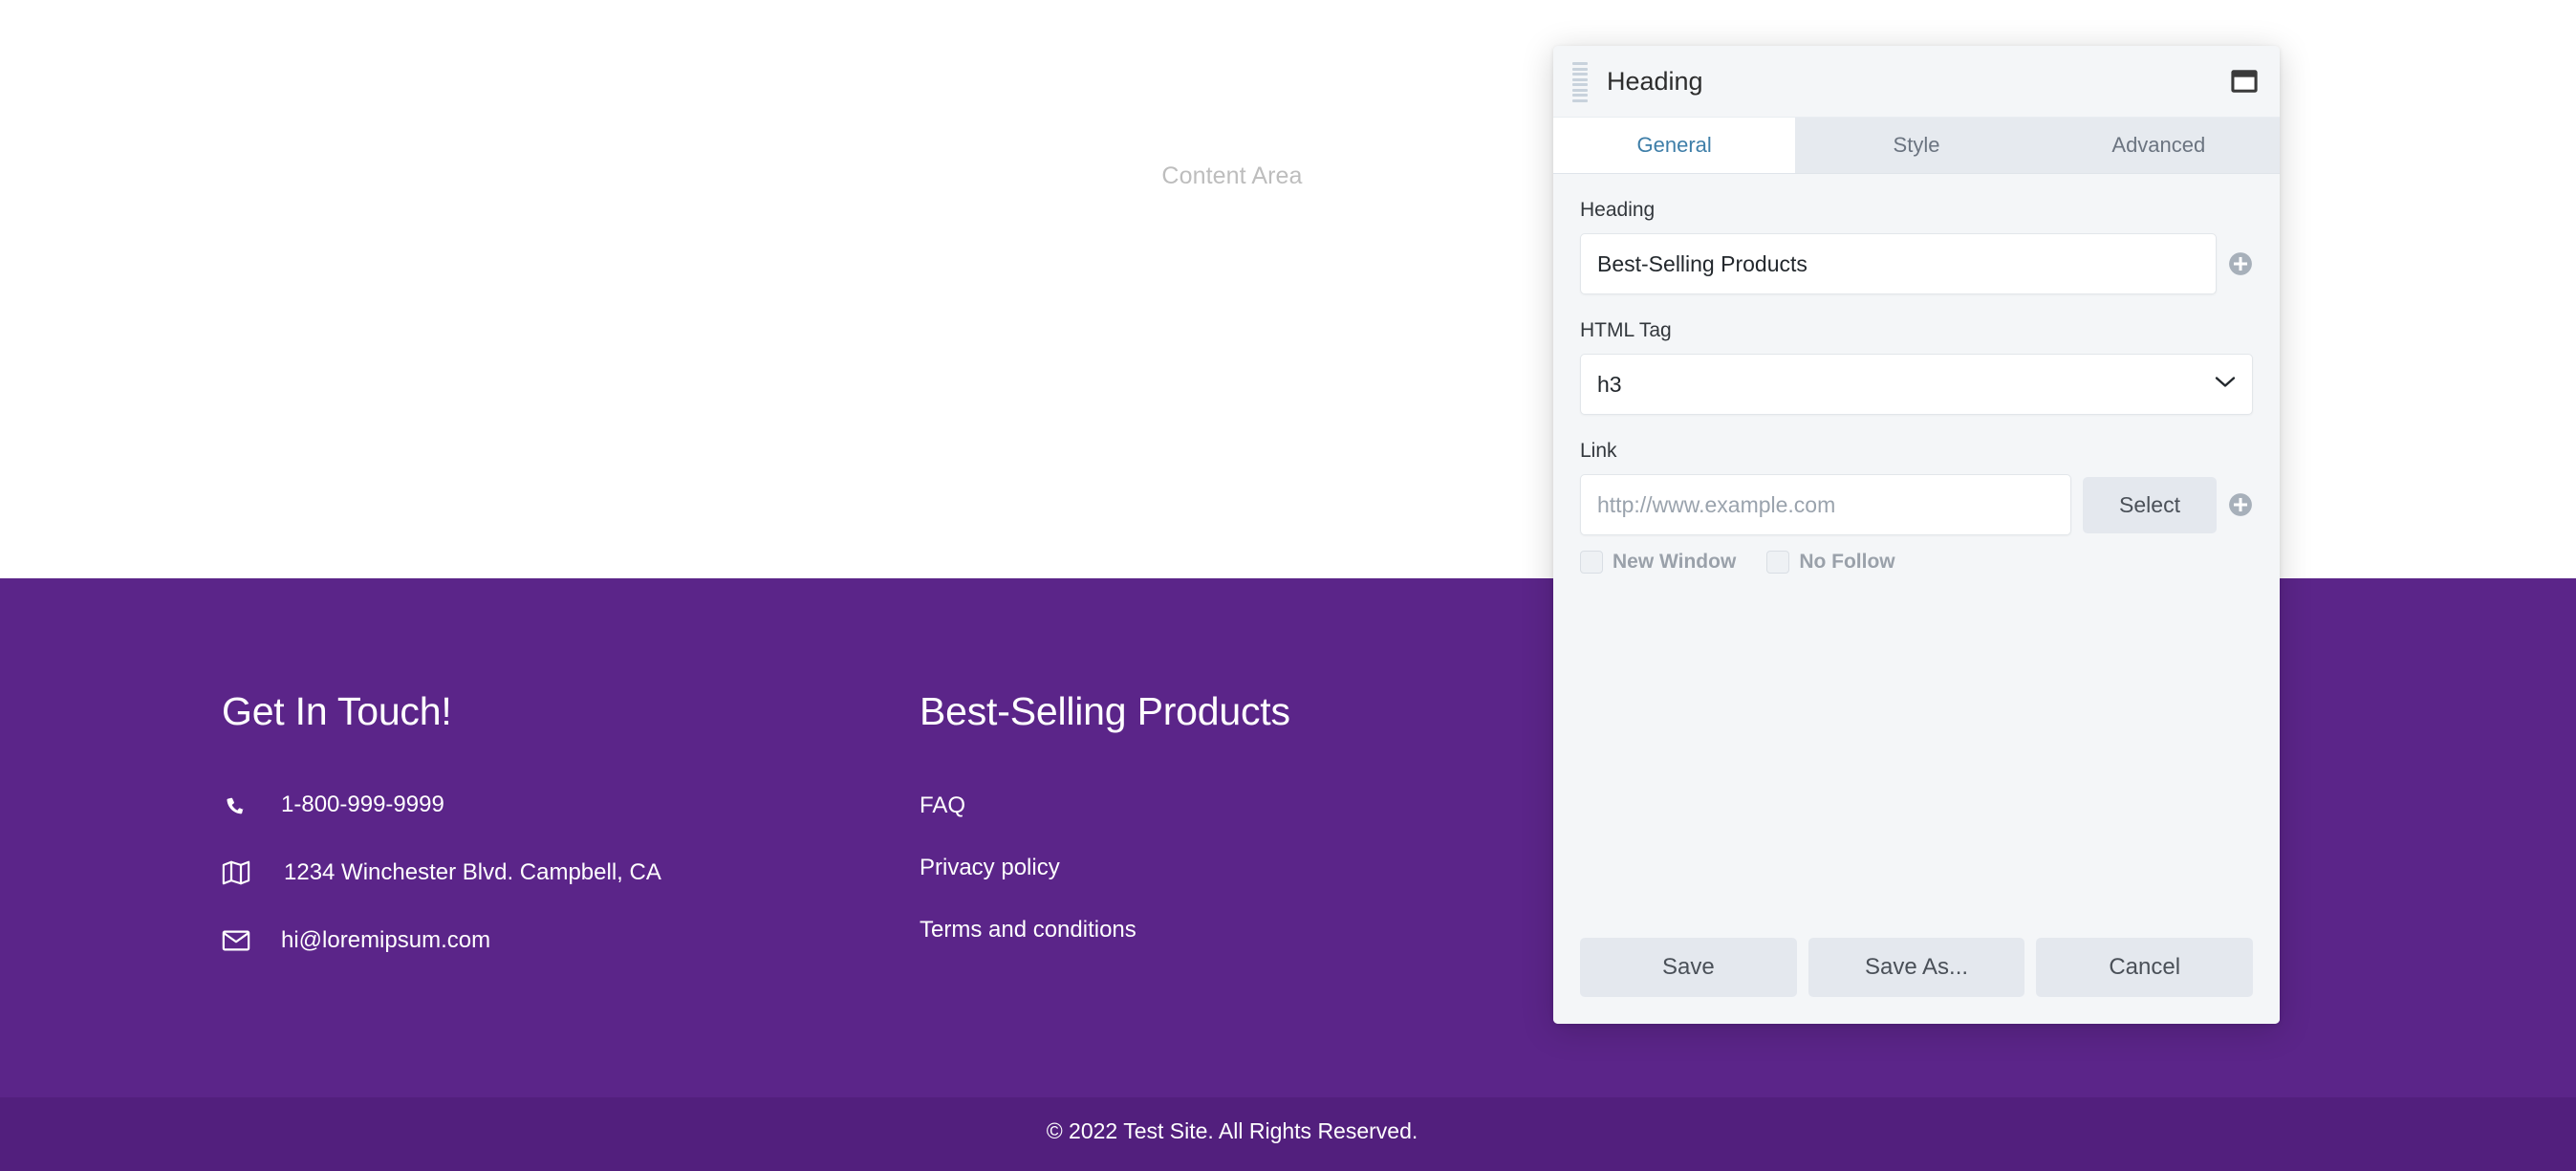 The width and height of the screenshot is (2576, 1171). Describe the element at coordinates (2158, 145) in the screenshot. I see `tab-advanced: Advanced` at that location.